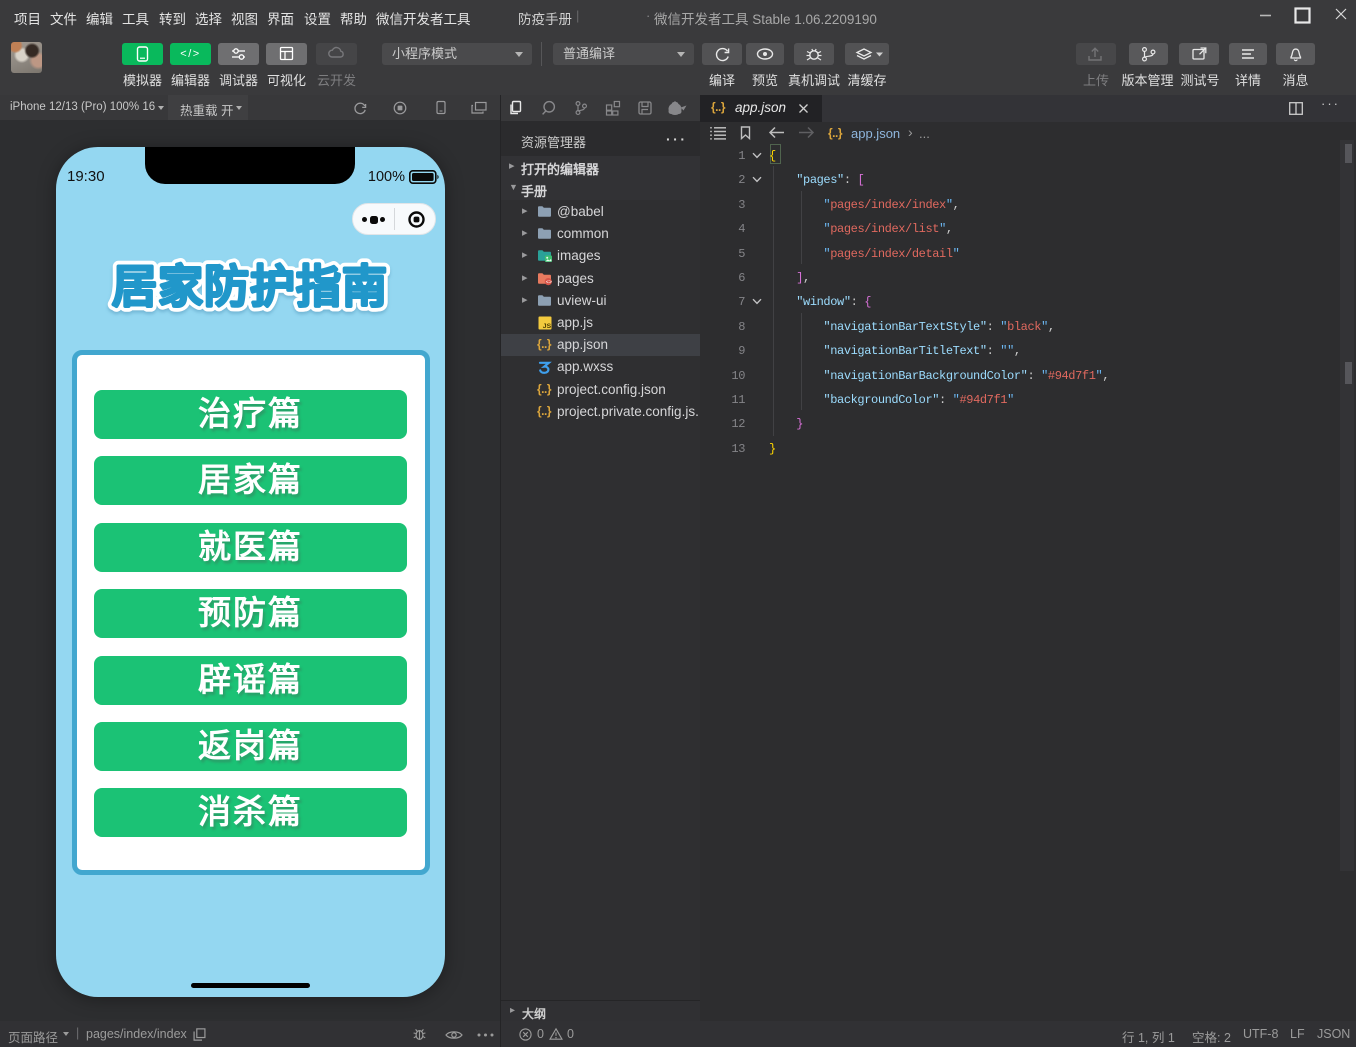 Image resolution: width=1356 pixels, height=1047 pixels. Describe the element at coordinates (547, 326) in the screenshot. I see `svg-text: JS` at that location.